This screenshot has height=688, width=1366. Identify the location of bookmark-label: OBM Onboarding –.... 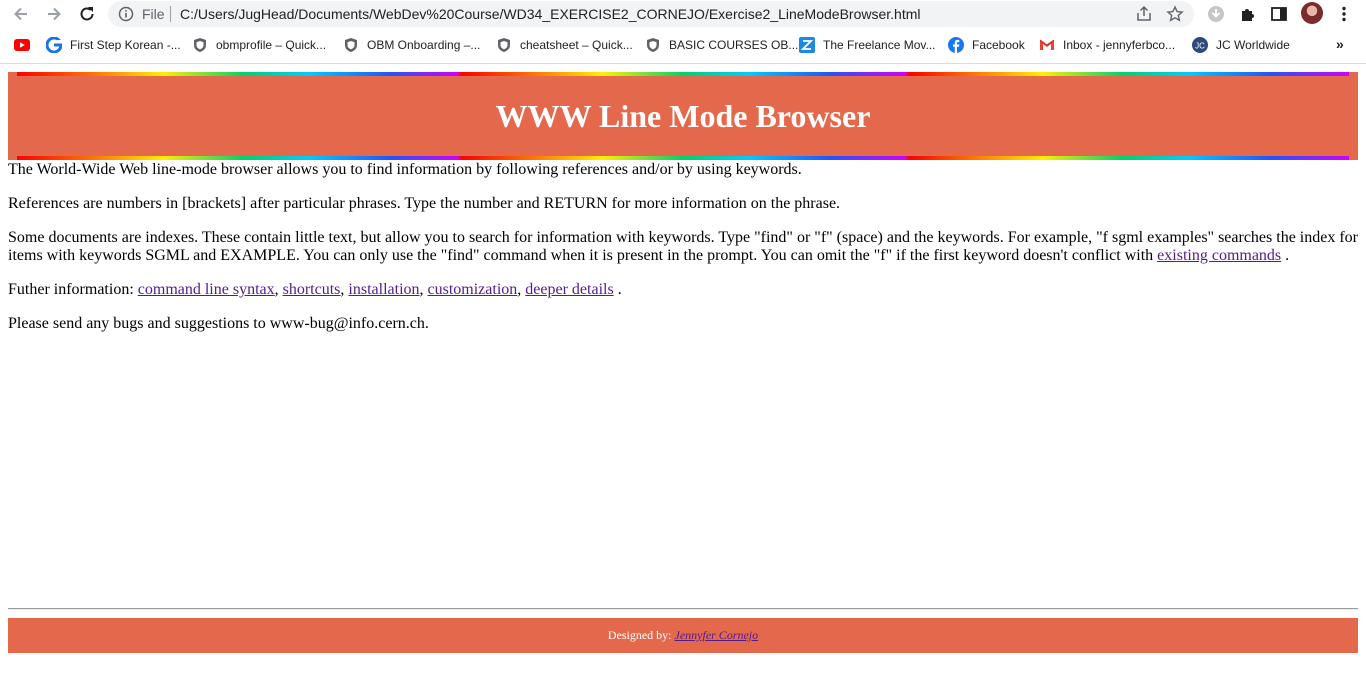
(424, 45).